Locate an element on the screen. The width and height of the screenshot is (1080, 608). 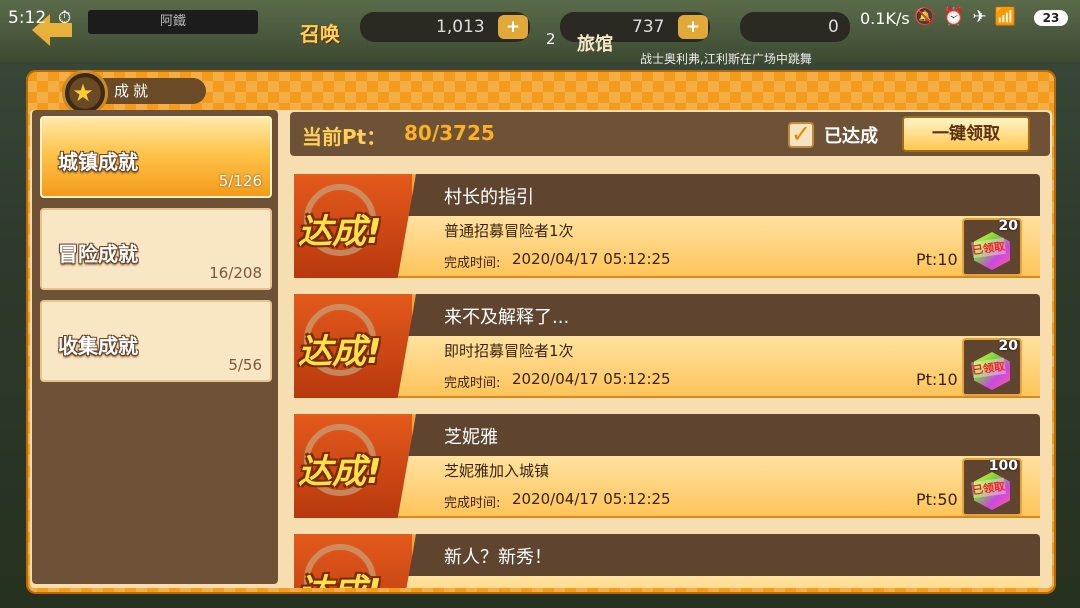
battery-icon: 23 is located at coordinates (1051, 18).